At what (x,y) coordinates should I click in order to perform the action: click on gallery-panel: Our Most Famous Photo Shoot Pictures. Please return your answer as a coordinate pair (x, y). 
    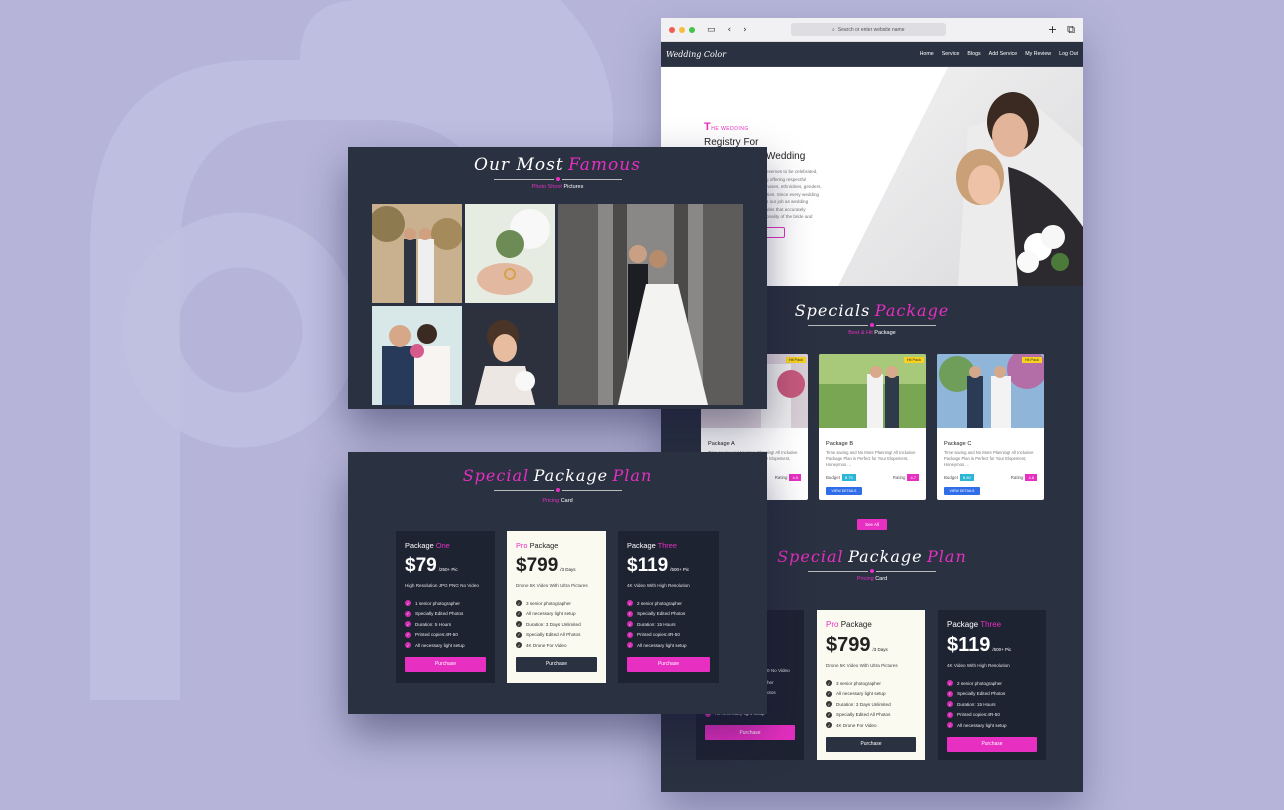
    Looking at the image, I should click on (557, 278).